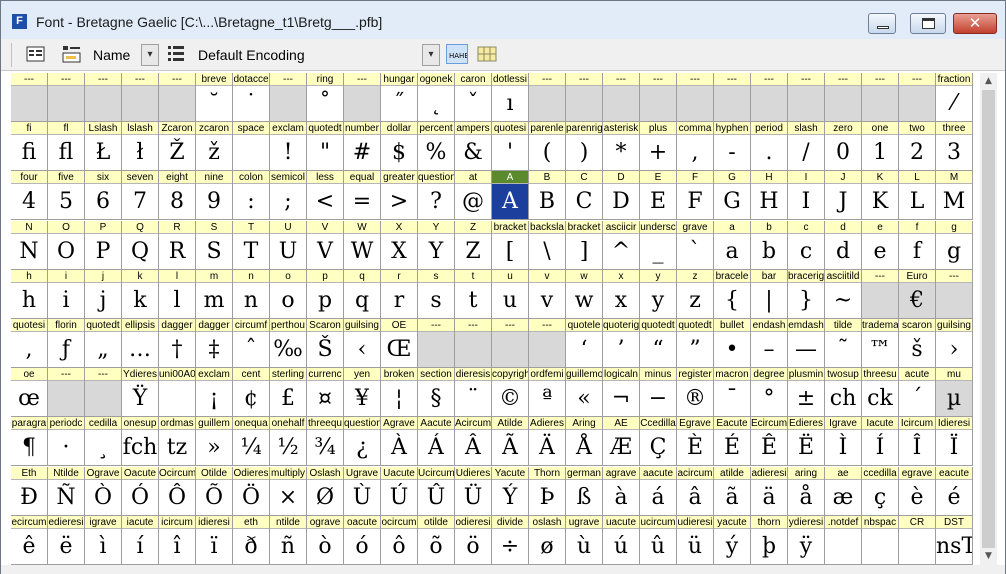 This screenshot has height=574, width=1006. I want to click on glyph-cell: pp, so click(325, 294).